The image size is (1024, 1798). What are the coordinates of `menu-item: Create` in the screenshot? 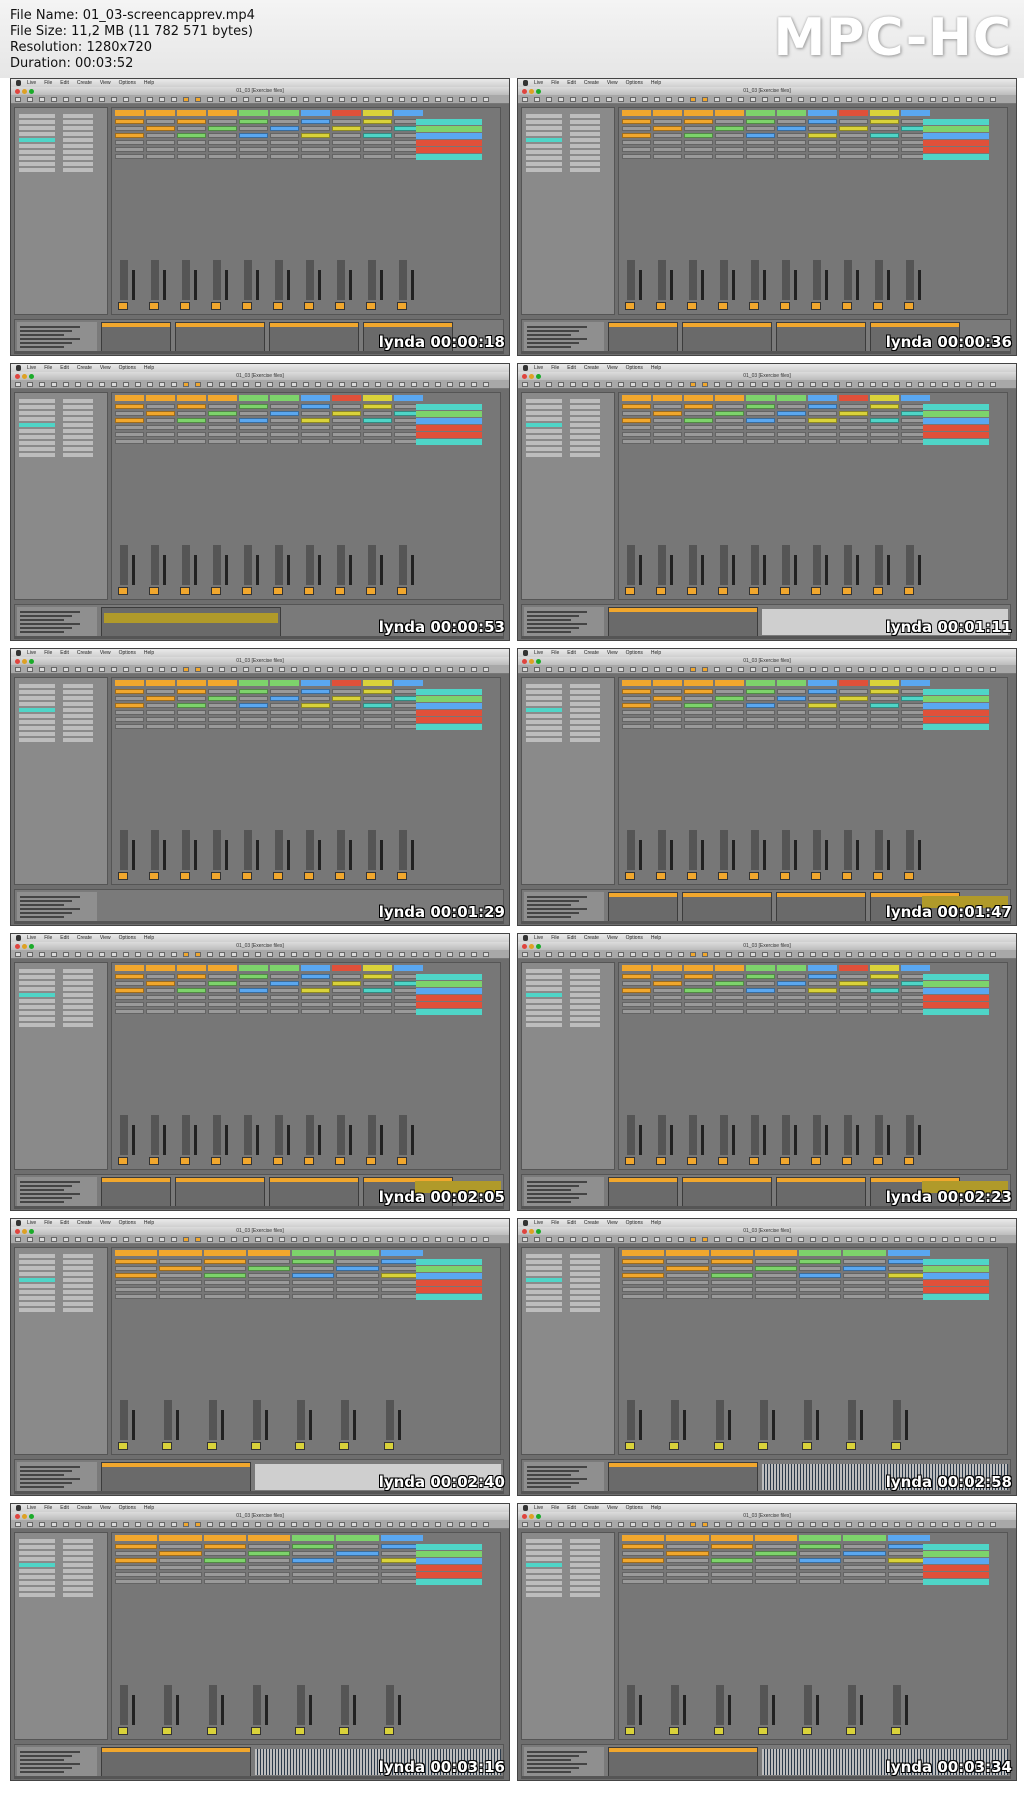 It's located at (591, 1508).